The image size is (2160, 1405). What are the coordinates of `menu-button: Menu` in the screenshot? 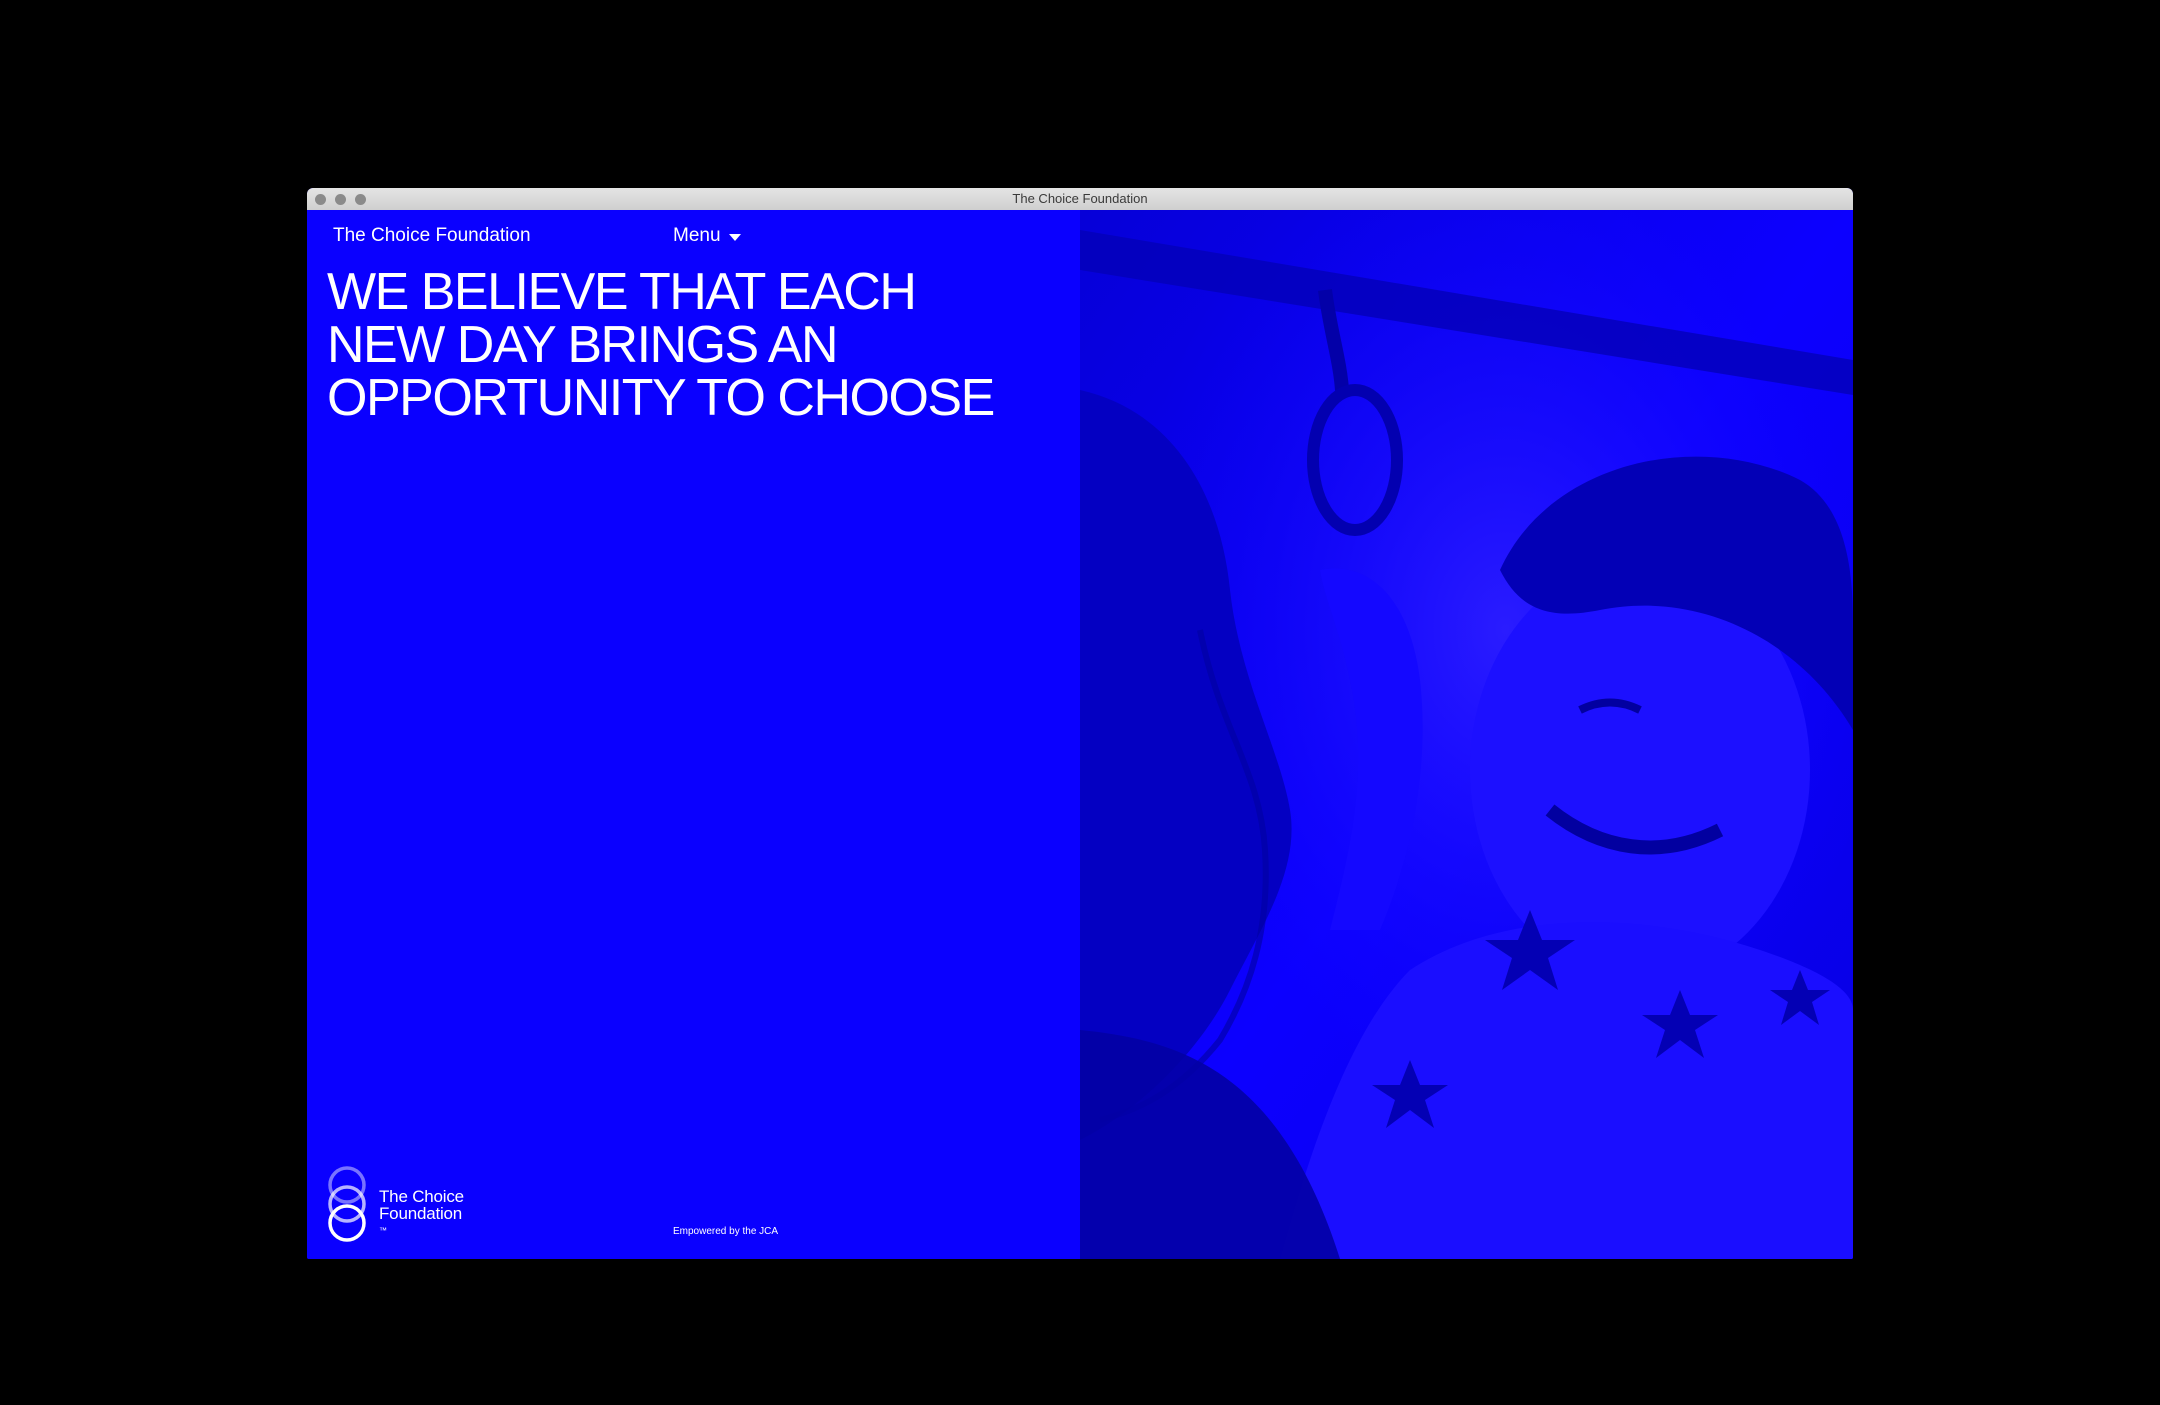 It's located at (707, 236).